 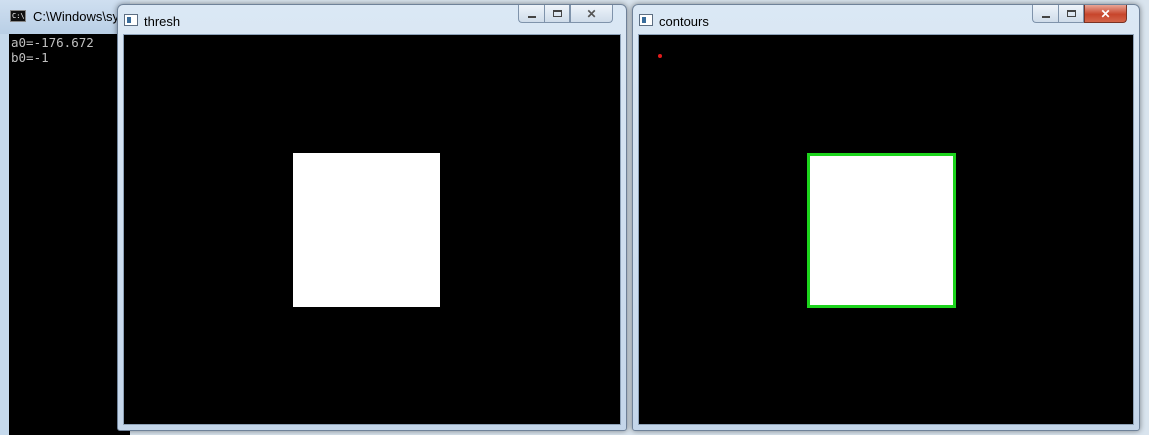 What do you see at coordinates (69, 234) in the screenshot?
I see `console-output: a0=-176.672 b0=-1` at bounding box center [69, 234].